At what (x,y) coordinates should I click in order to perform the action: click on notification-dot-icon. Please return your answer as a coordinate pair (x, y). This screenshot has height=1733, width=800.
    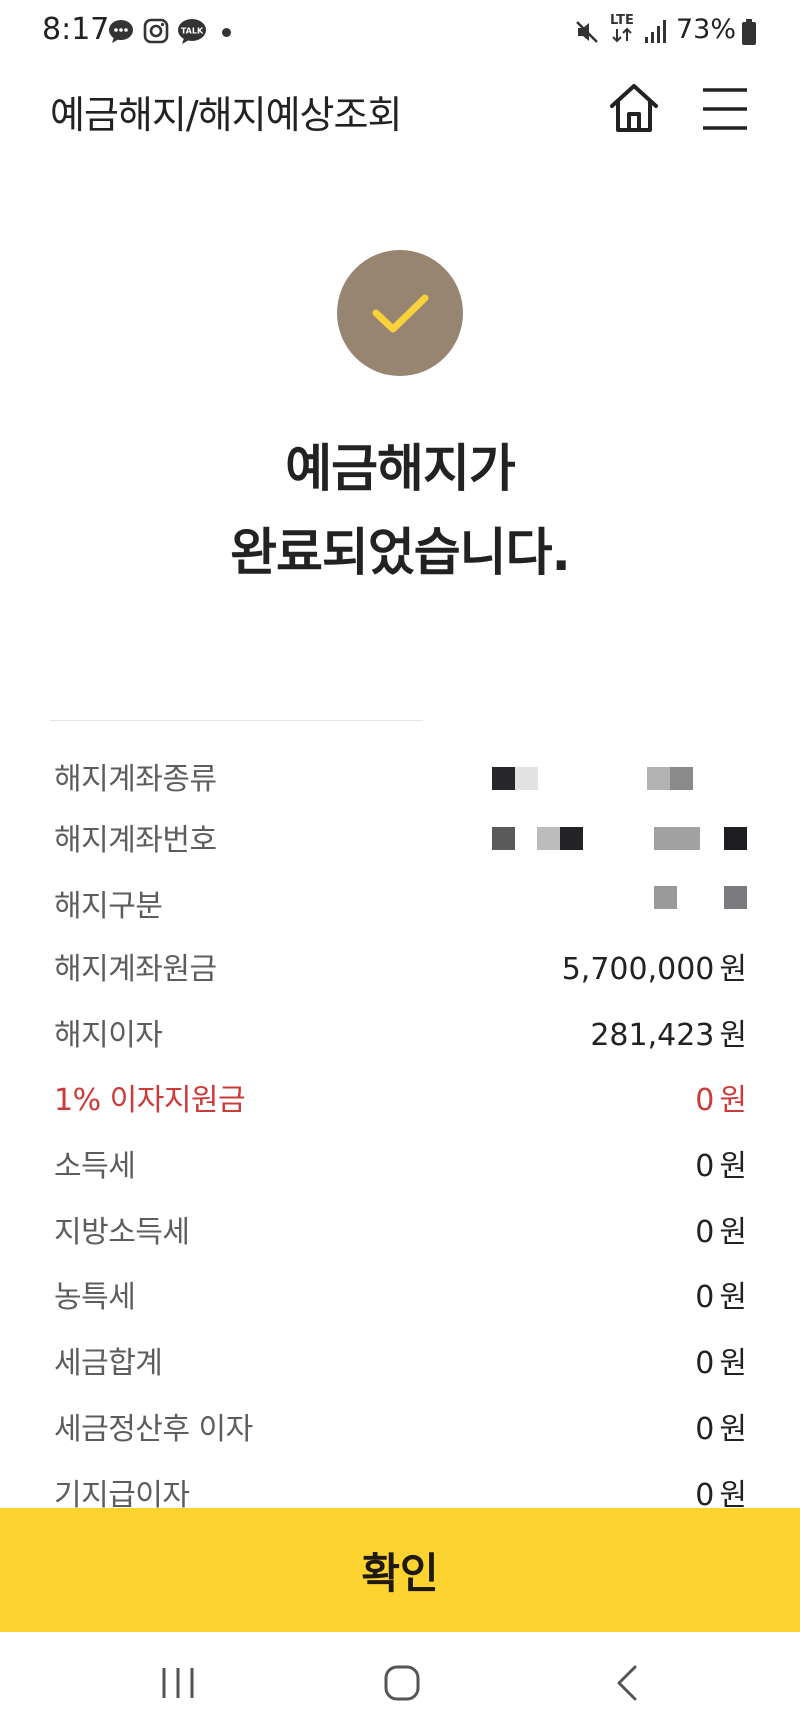
    Looking at the image, I should click on (226, 32).